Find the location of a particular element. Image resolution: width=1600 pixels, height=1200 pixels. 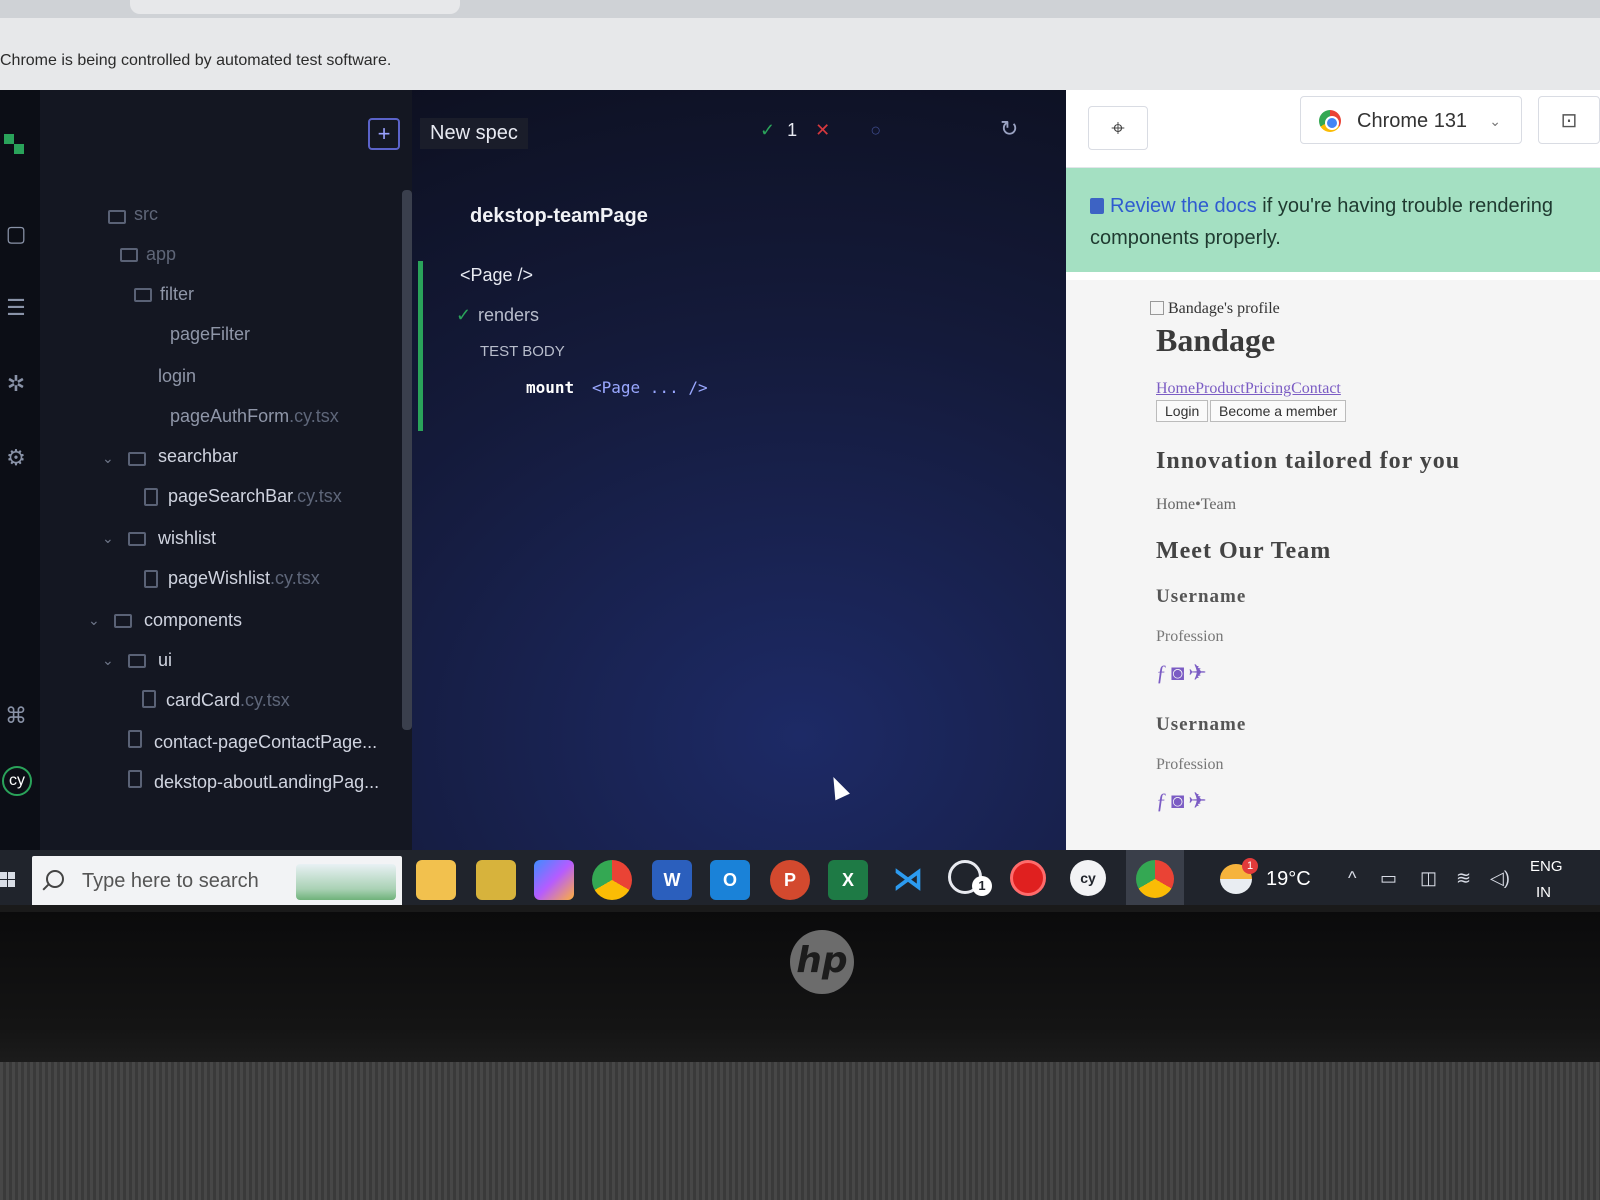

tree-folder-ui: ui is located at coordinates (165, 660).